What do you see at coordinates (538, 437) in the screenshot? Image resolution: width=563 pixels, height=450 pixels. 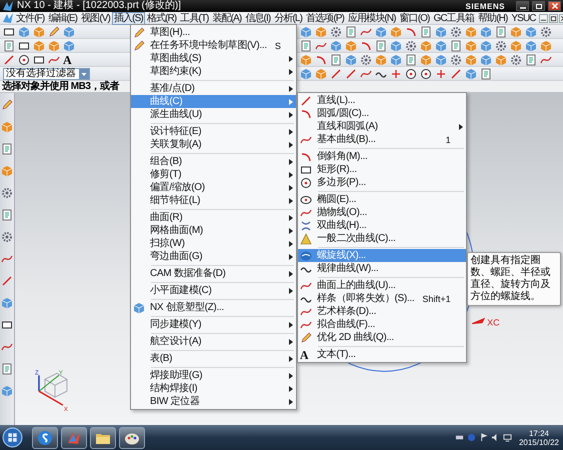 I see `clock: 17:24 2015/10/22` at bounding box center [538, 437].